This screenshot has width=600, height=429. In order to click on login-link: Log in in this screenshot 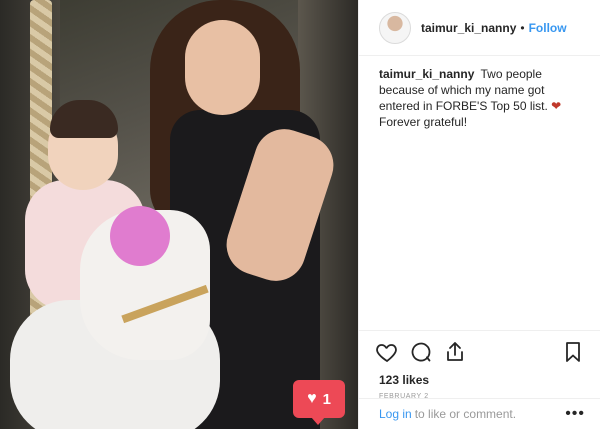, I will do `click(395, 414)`.